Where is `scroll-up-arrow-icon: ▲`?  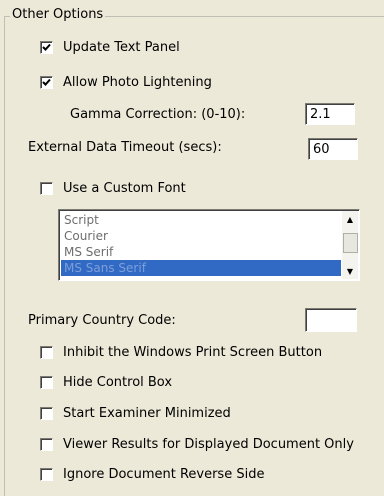
scroll-up-arrow-icon: ▲ is located at coordinates (350, 219).